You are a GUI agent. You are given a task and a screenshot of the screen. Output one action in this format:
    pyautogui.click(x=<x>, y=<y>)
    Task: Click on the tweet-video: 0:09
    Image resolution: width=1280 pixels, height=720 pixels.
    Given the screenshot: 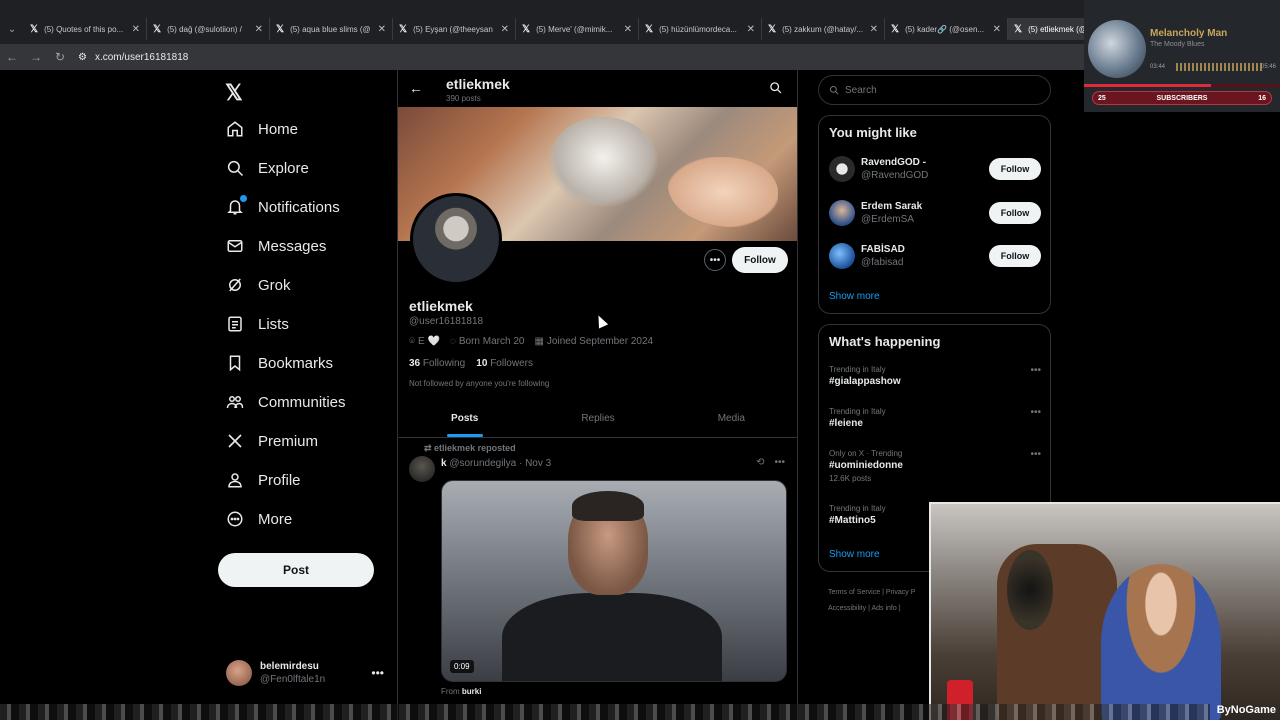 What is the action you would take?
    pyautogui.click(x=614, y=581)
    